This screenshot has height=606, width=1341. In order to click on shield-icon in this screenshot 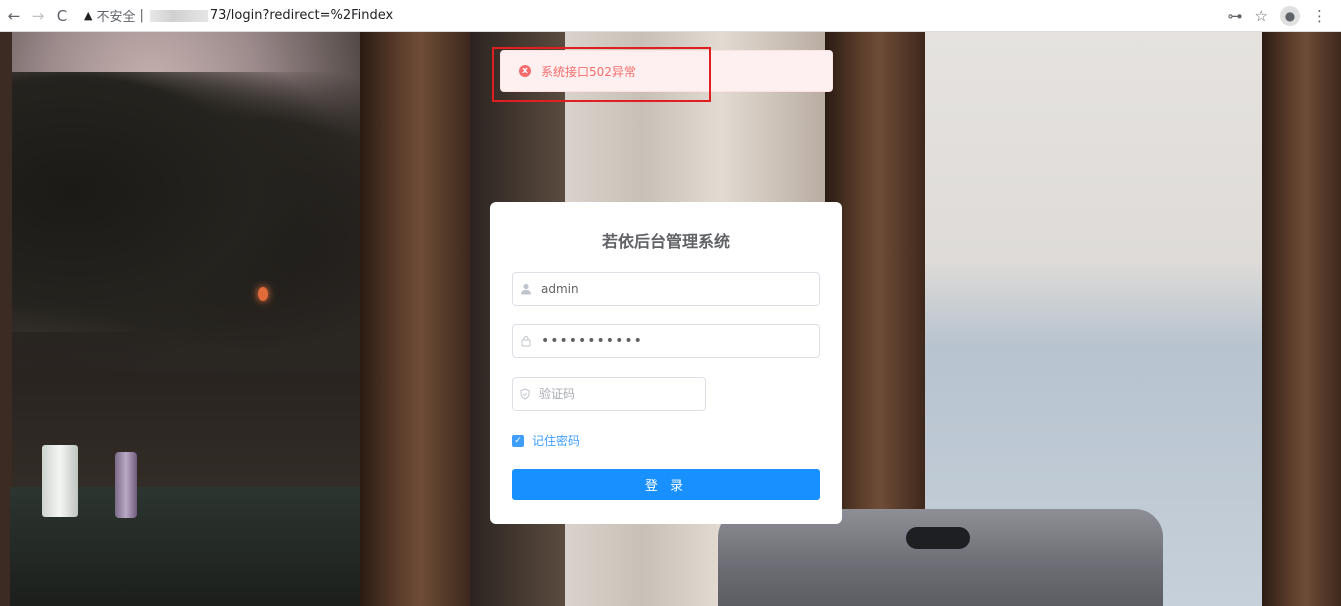, I will do `click(525, 394)`.